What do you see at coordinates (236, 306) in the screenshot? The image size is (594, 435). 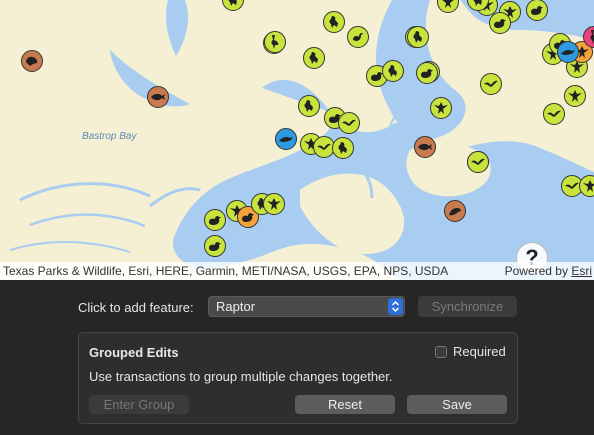 I see `feature-type-value: Raptor` at bounding box center [236, 306].